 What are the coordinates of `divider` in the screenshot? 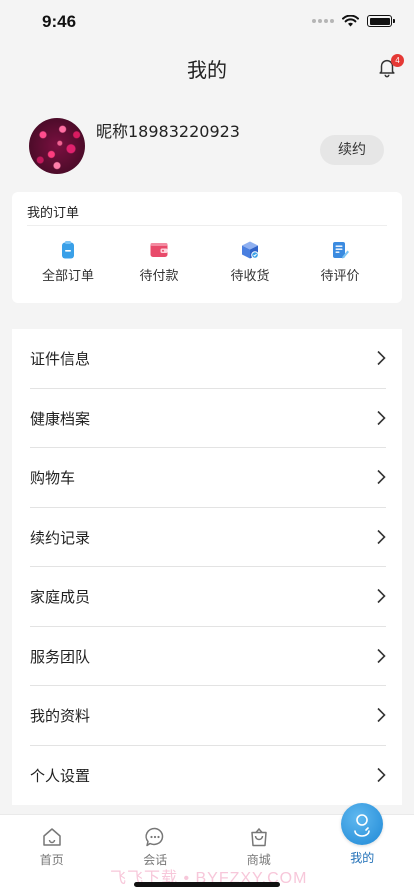 It's located at (207, 225).